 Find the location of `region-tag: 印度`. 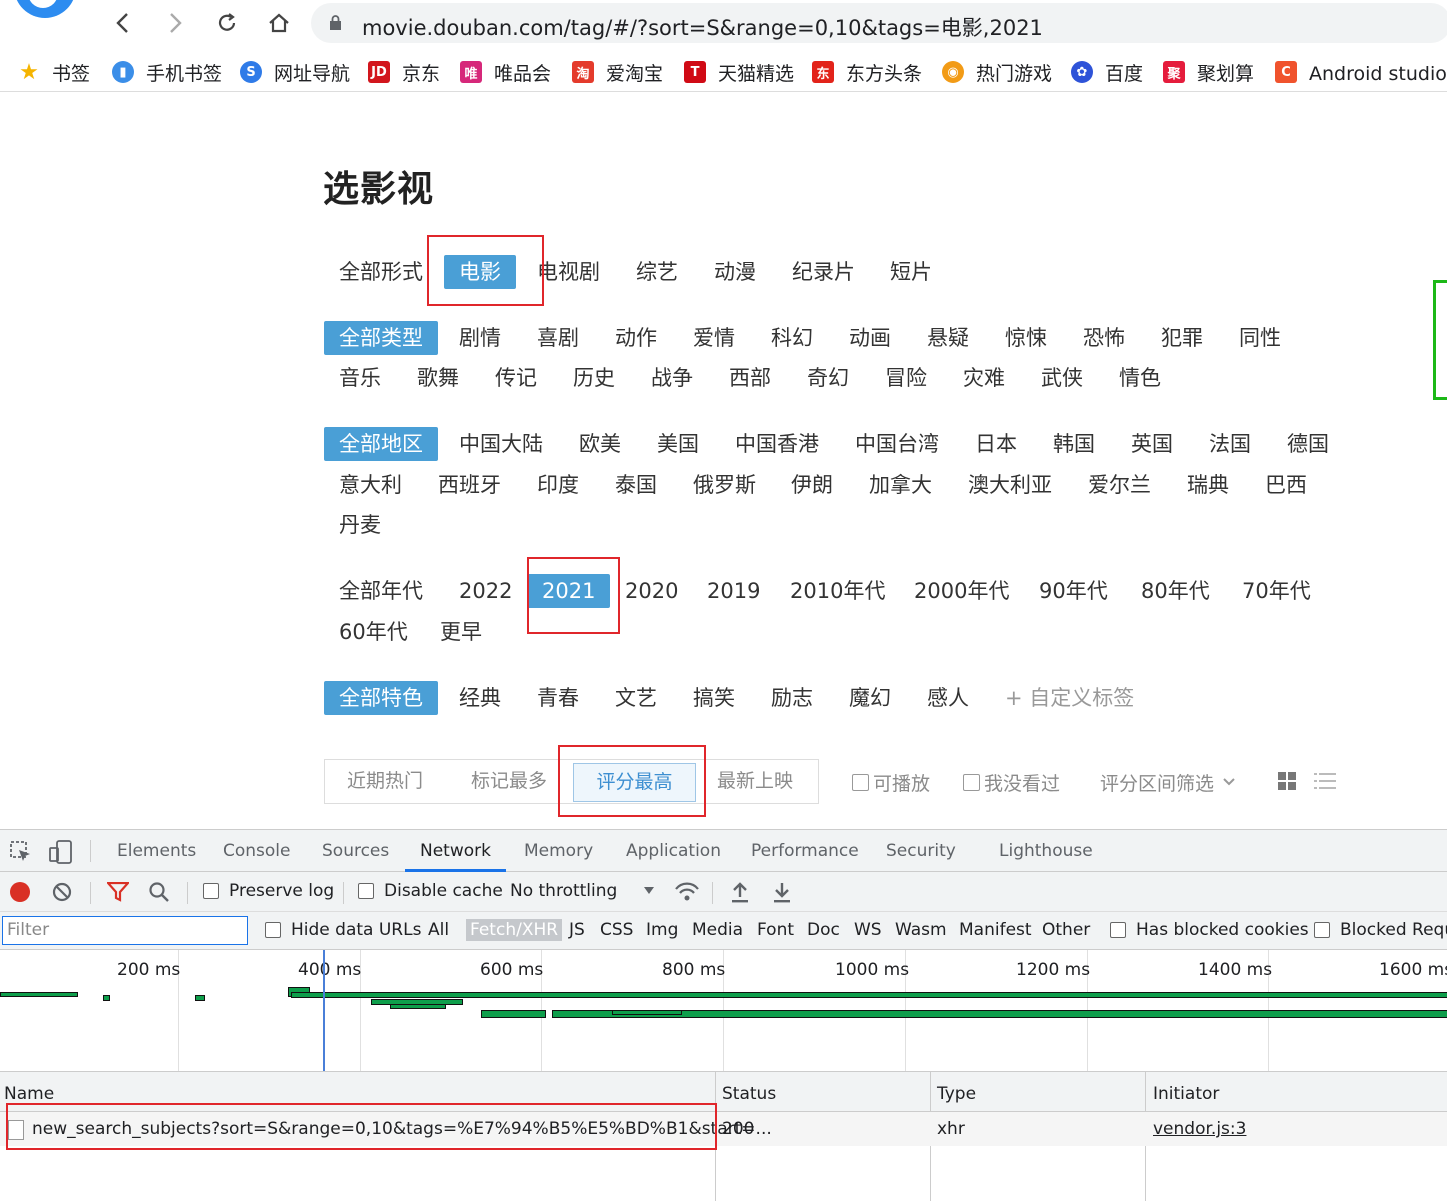

region-tag: 印度 is located at coordinates (558, 485).